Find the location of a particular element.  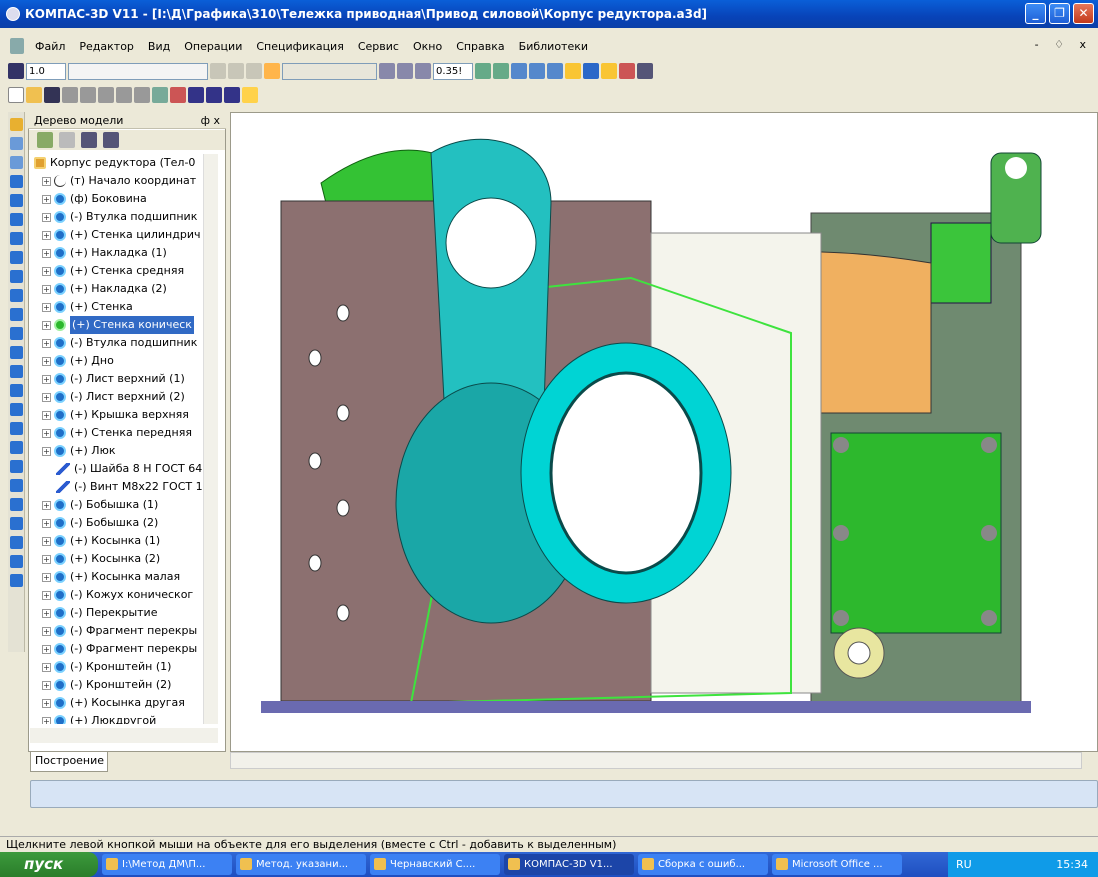

library-icon is located at coordinates (214, 95).